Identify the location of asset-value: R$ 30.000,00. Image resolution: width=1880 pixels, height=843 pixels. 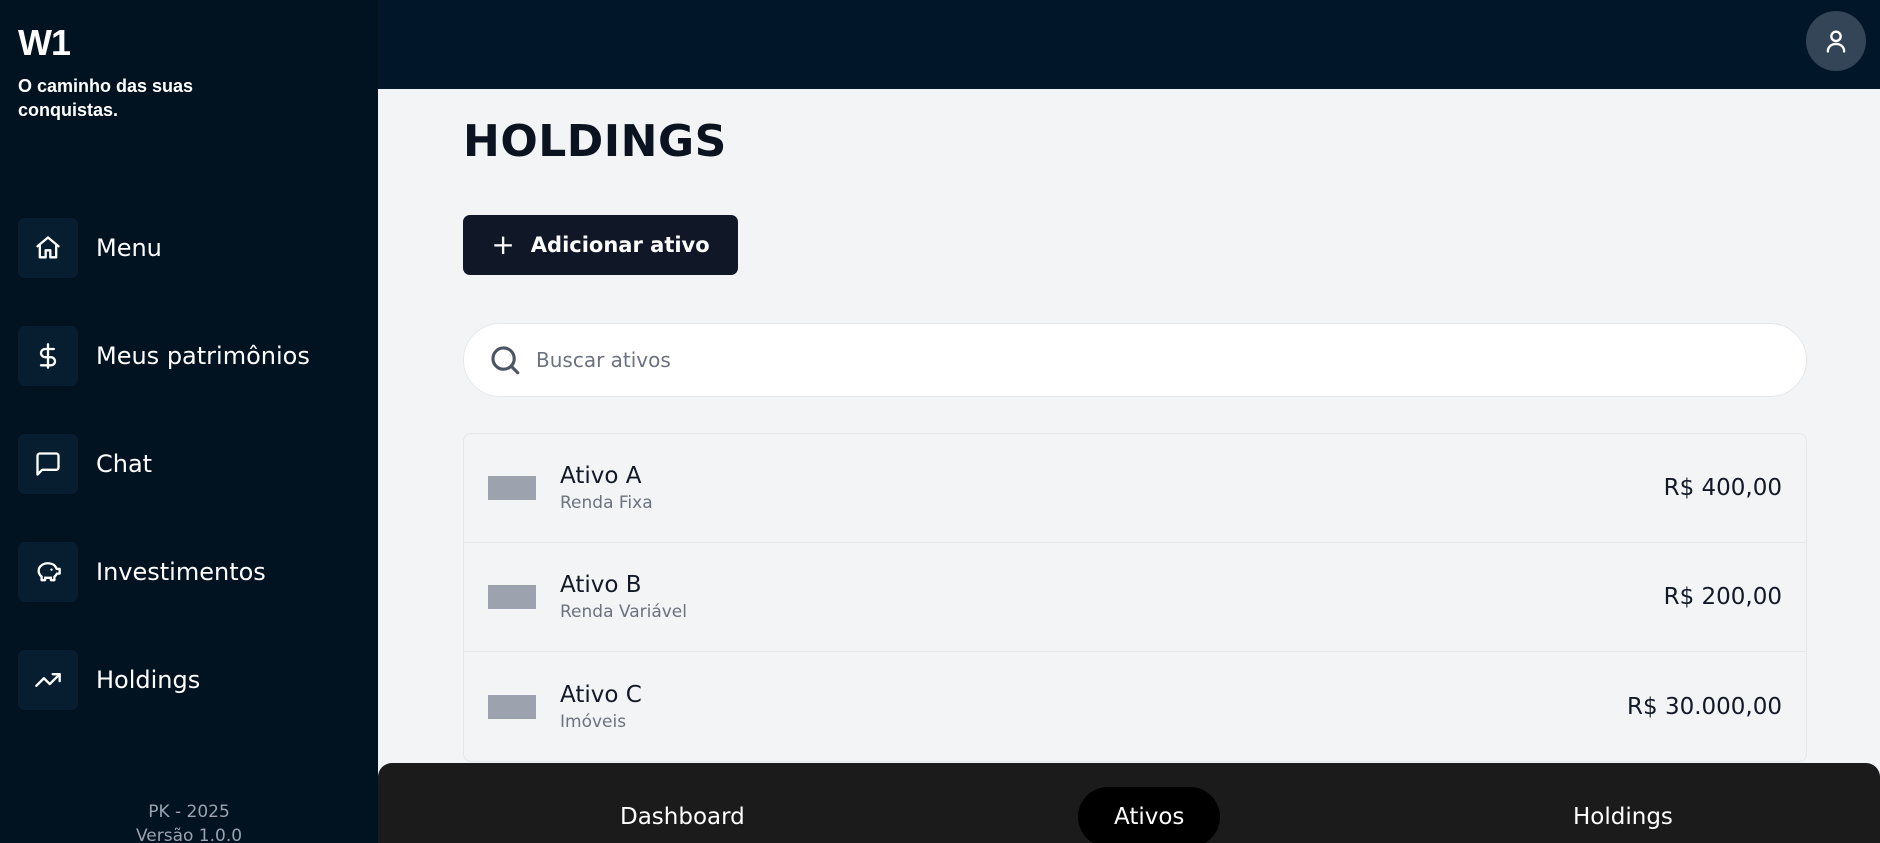
(1704, 706).